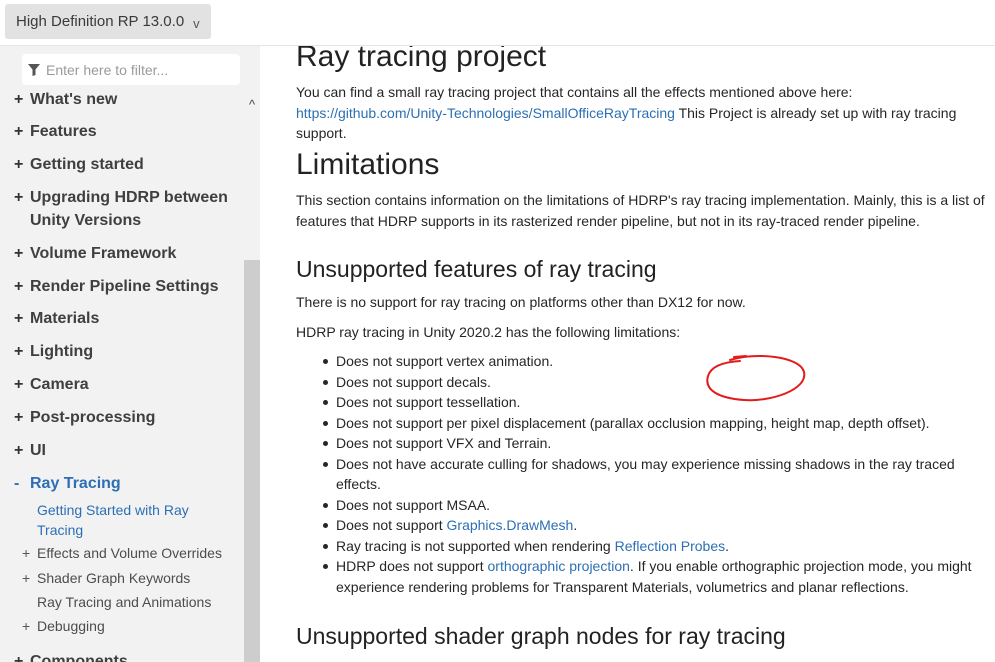 This screenshot has height=662, width=995. I want to click on heading-unsupported-features: Unsupported features of ray tracing, so click(476, 269).